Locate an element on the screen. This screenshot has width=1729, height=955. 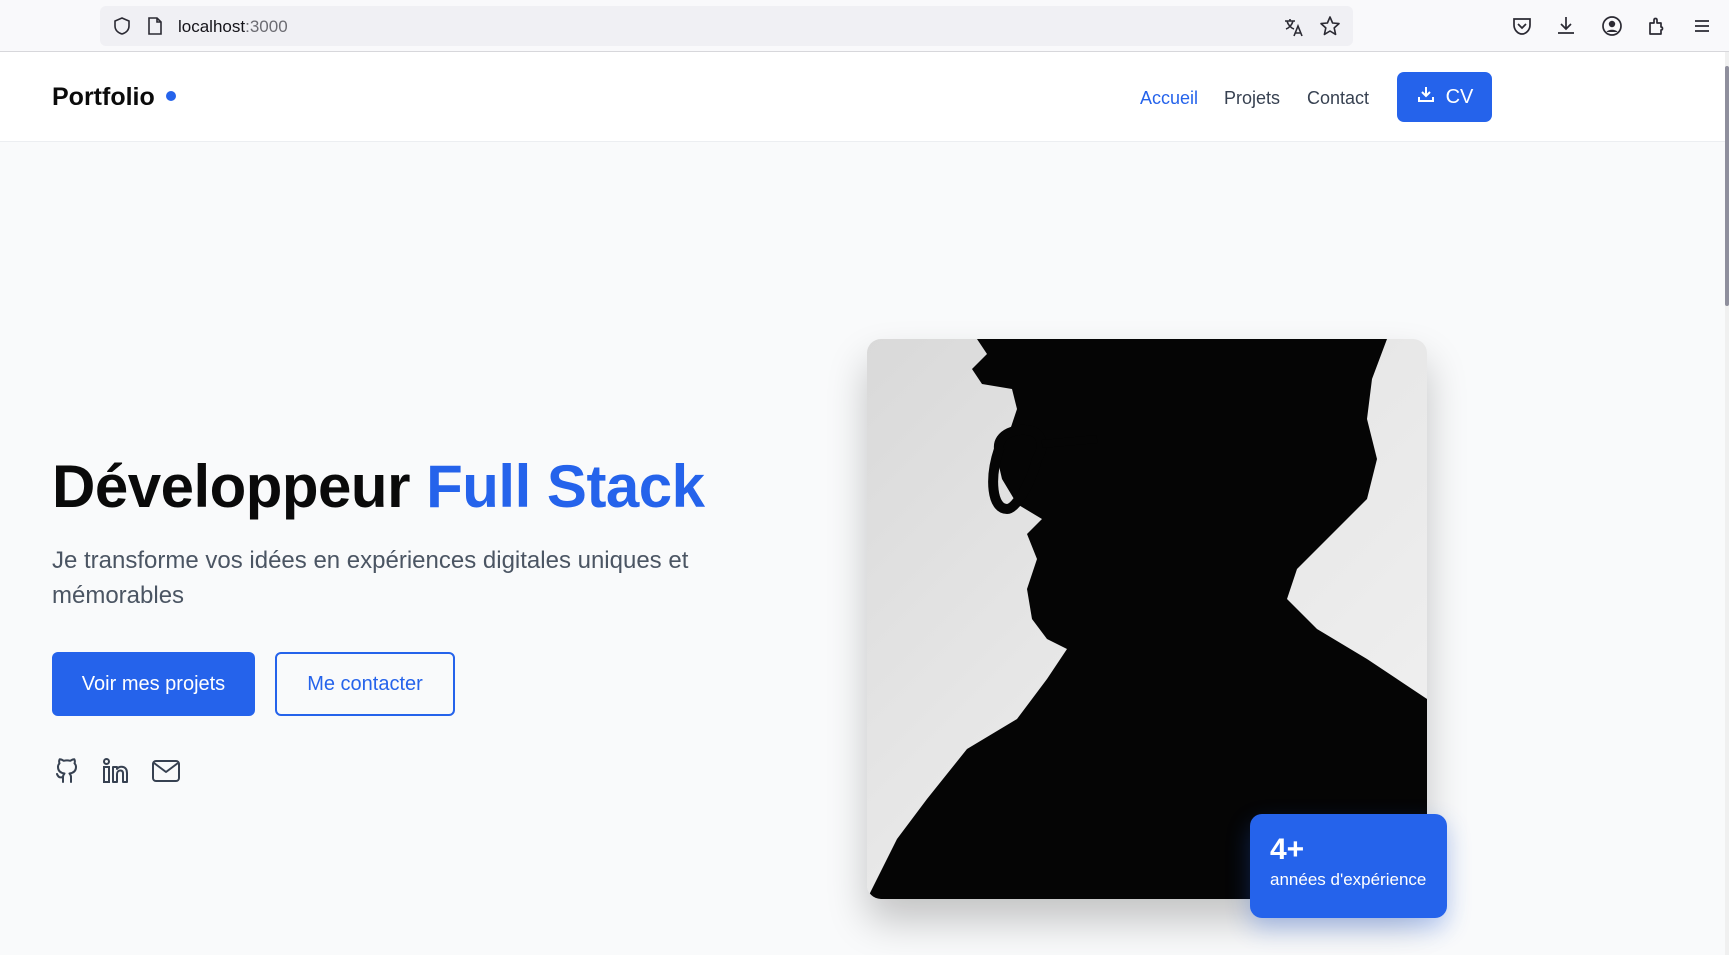
experience-value: 4+ is located at coordinates (1287, 849).